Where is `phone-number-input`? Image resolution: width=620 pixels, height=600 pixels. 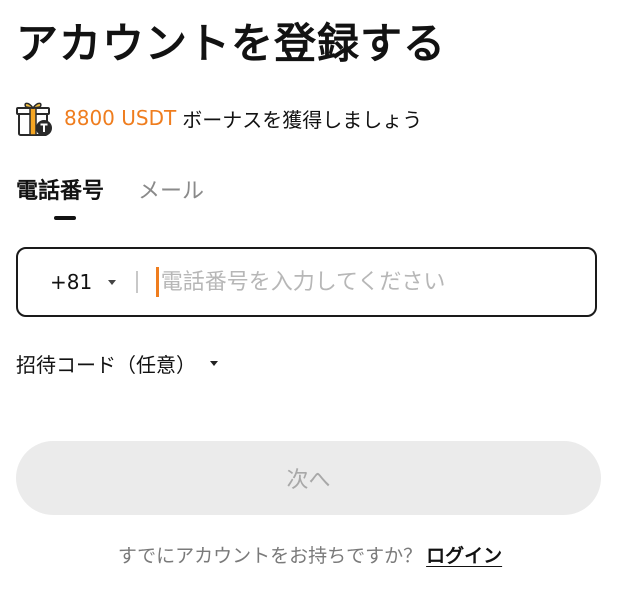
phone-number-input is located at coordinates (330, 282).